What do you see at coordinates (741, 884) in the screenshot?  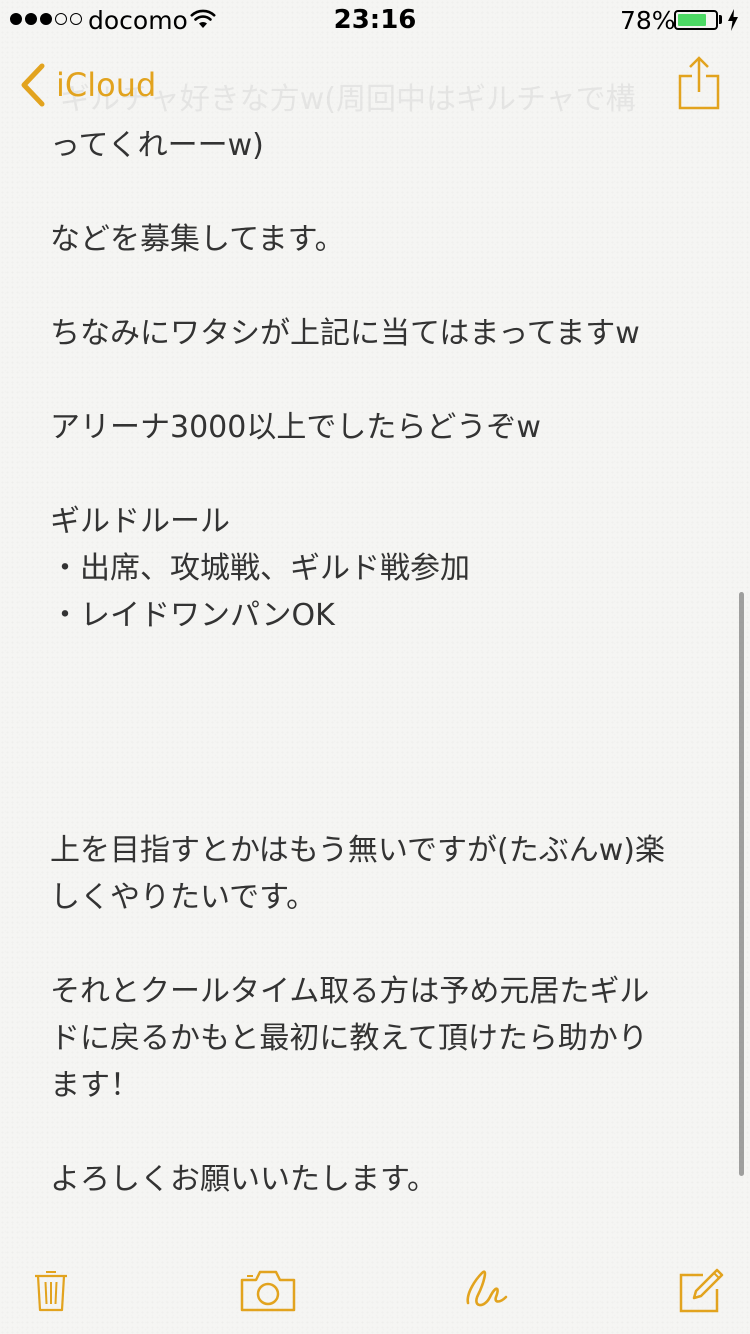 I see `scroll-indicator` at bounding box center [741, 884].